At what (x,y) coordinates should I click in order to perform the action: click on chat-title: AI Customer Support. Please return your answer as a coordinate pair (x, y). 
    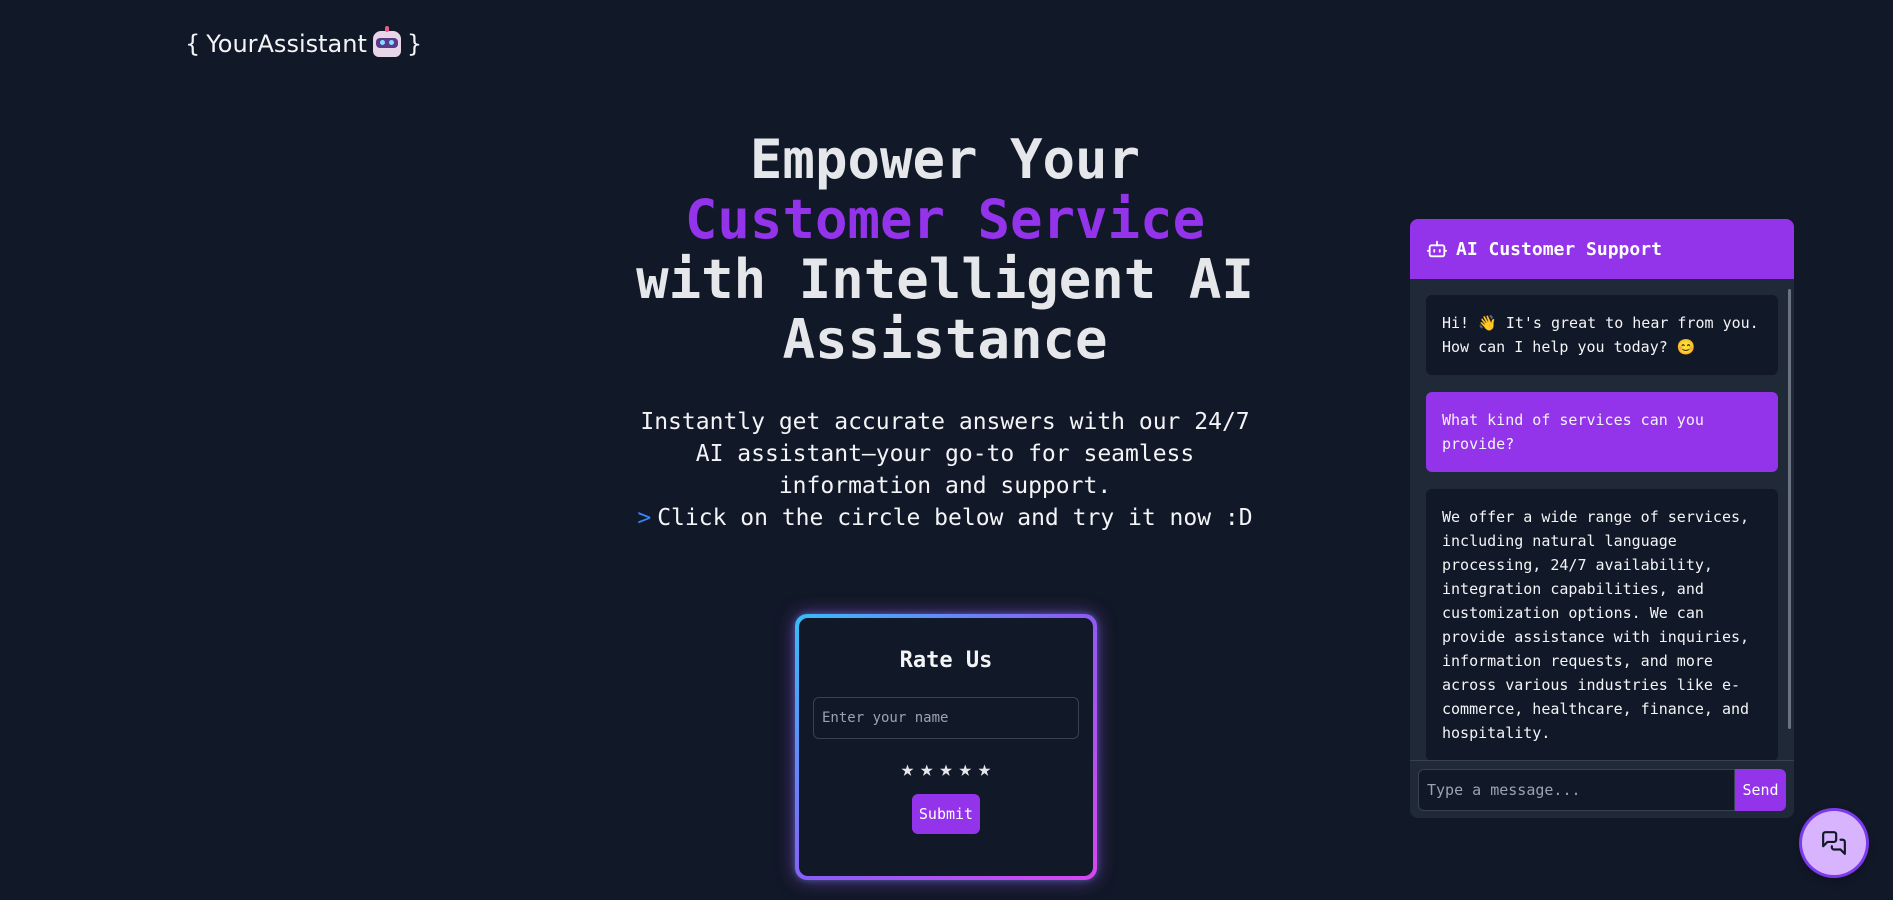
    Looking at the image, I should click on (1559, 249).